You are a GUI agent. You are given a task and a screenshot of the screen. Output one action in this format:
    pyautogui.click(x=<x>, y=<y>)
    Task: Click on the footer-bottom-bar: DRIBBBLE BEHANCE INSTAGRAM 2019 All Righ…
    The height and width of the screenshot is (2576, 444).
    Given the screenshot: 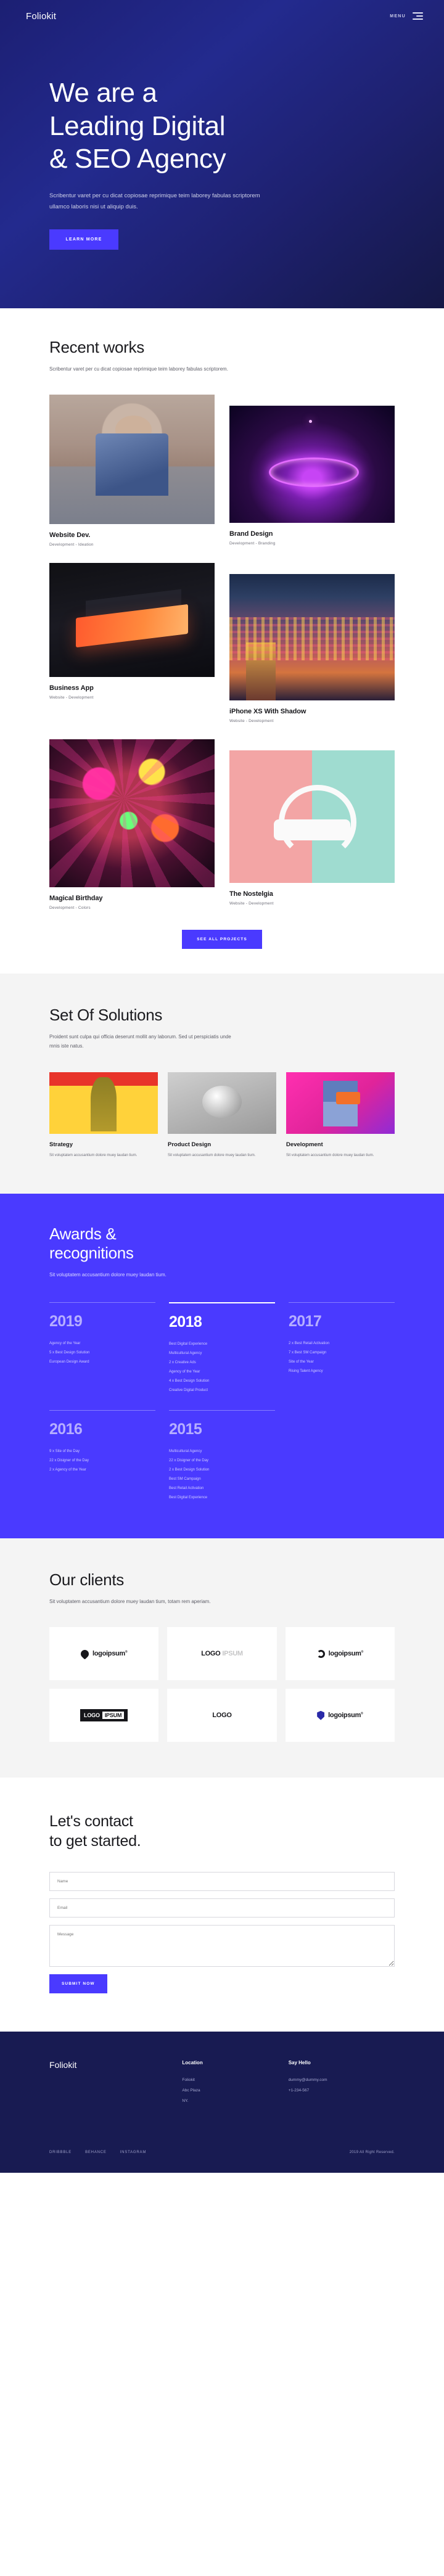 What is the action you would take?
    pyautogui.click(x=222, y=2152)
    